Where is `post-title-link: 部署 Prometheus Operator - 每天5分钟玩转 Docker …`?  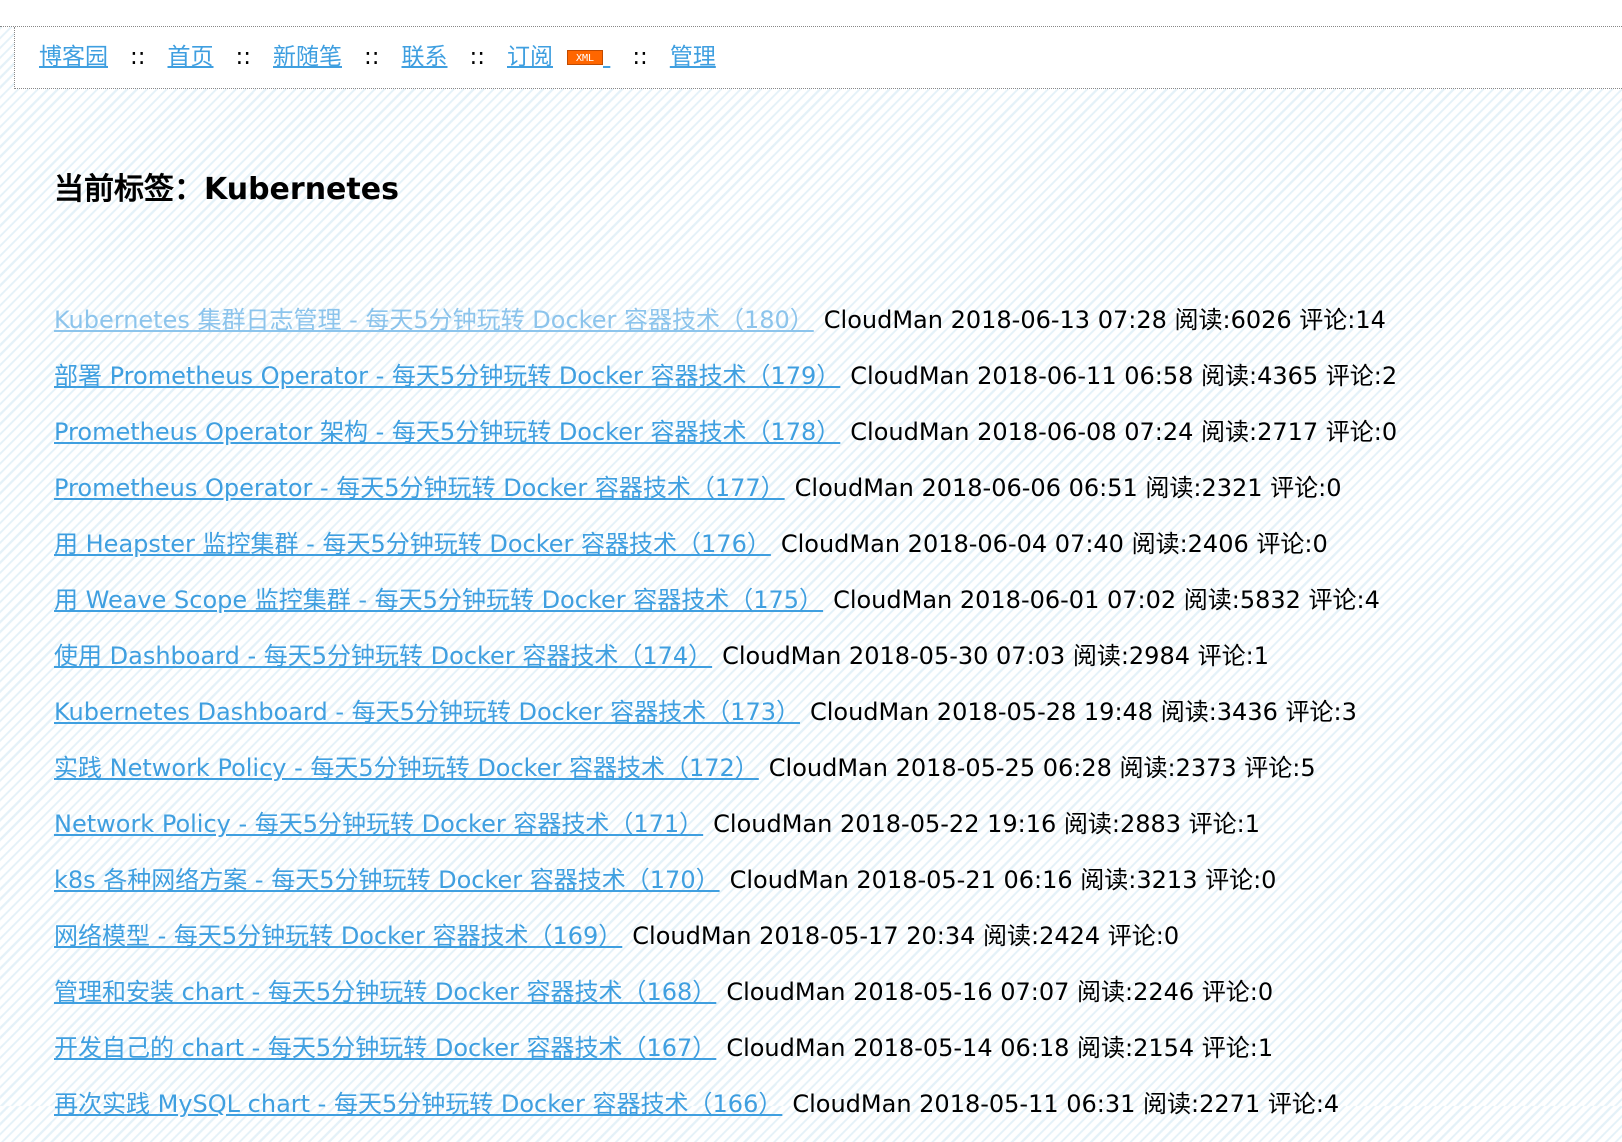 post-title-link: 部署 Prometheus Operator - 每天5分钟玩转 Docker … is located at coordinates (447, 376).